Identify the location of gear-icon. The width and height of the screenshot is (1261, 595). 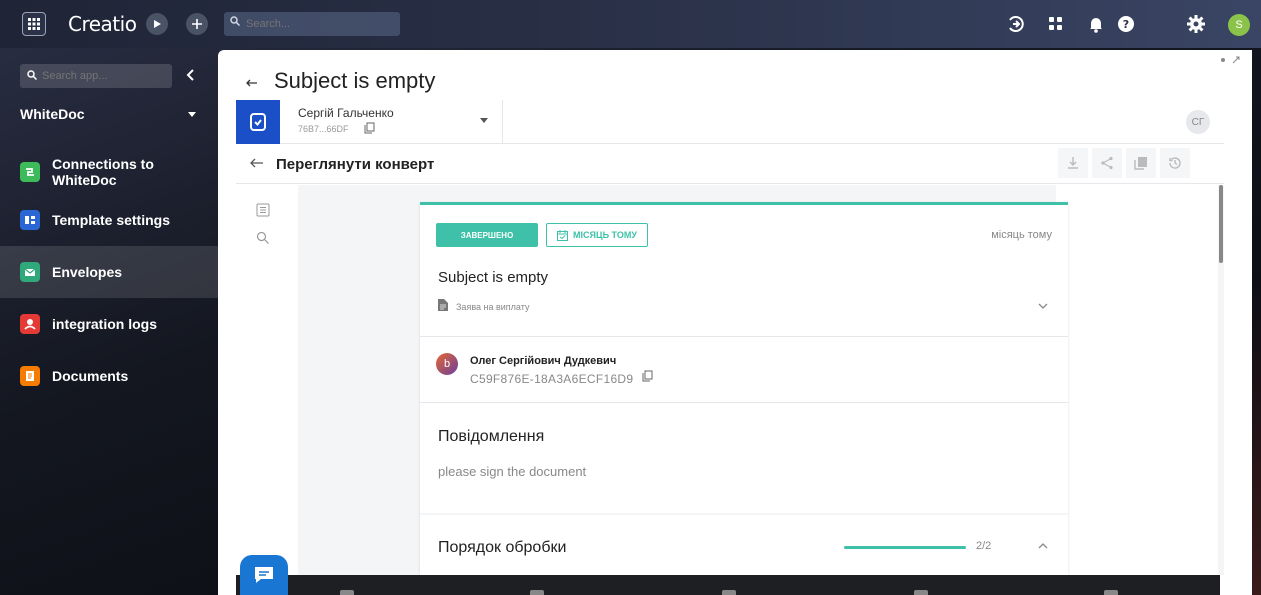
(1196, 24).